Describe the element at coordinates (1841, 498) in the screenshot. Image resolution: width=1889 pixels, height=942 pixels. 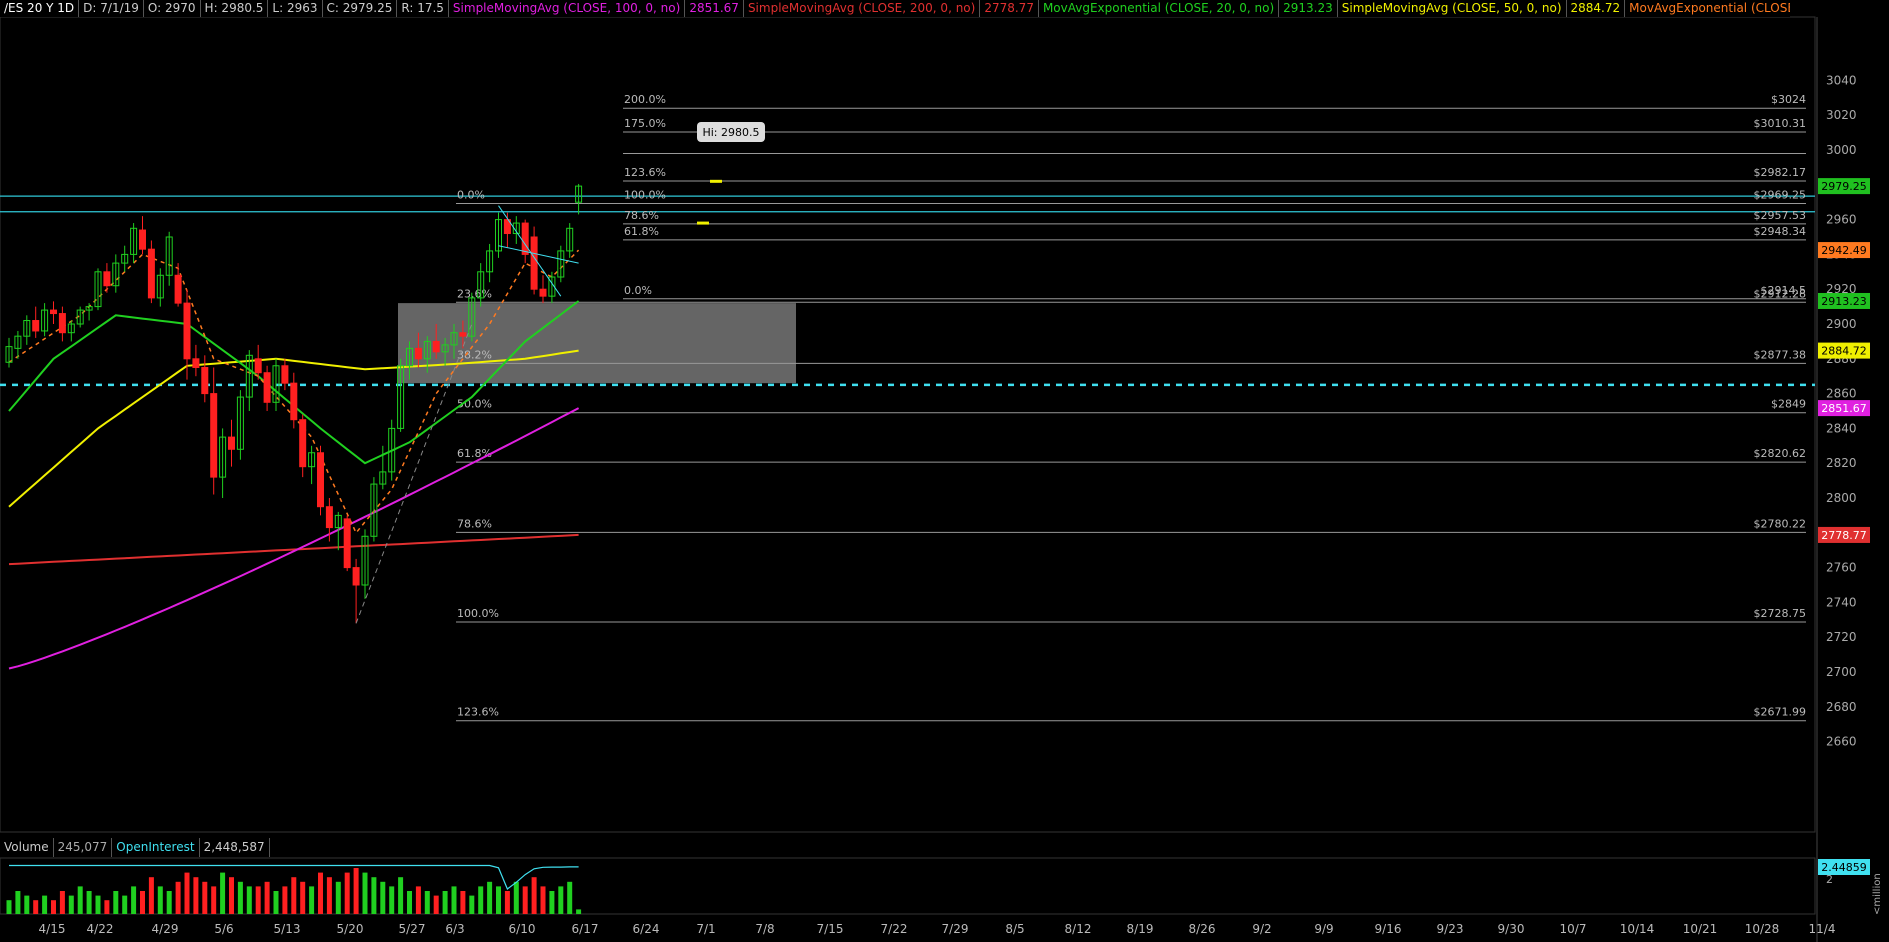
I see `y-tick-label: 2800` at that location.